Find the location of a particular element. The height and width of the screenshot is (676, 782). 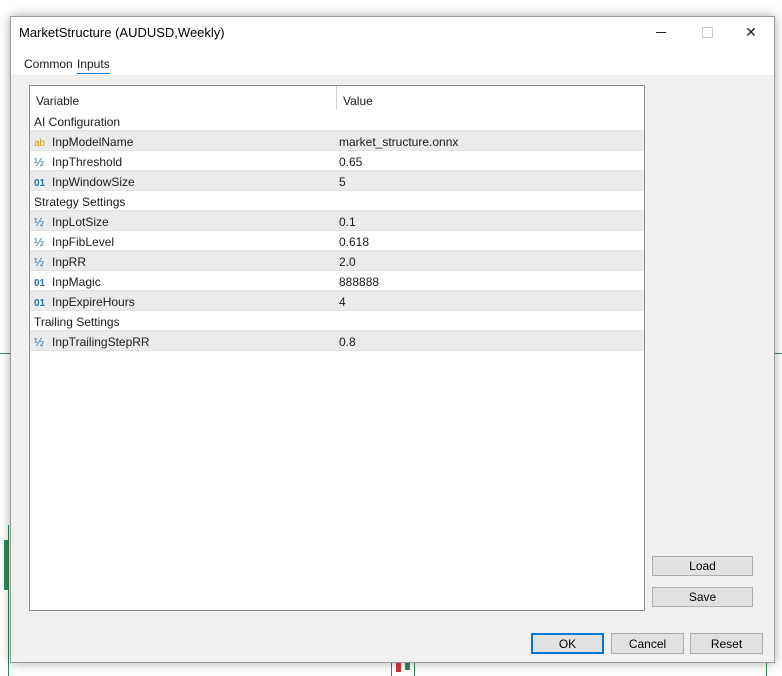

parameter-value: 888888 is located at coordinates (359, 282).